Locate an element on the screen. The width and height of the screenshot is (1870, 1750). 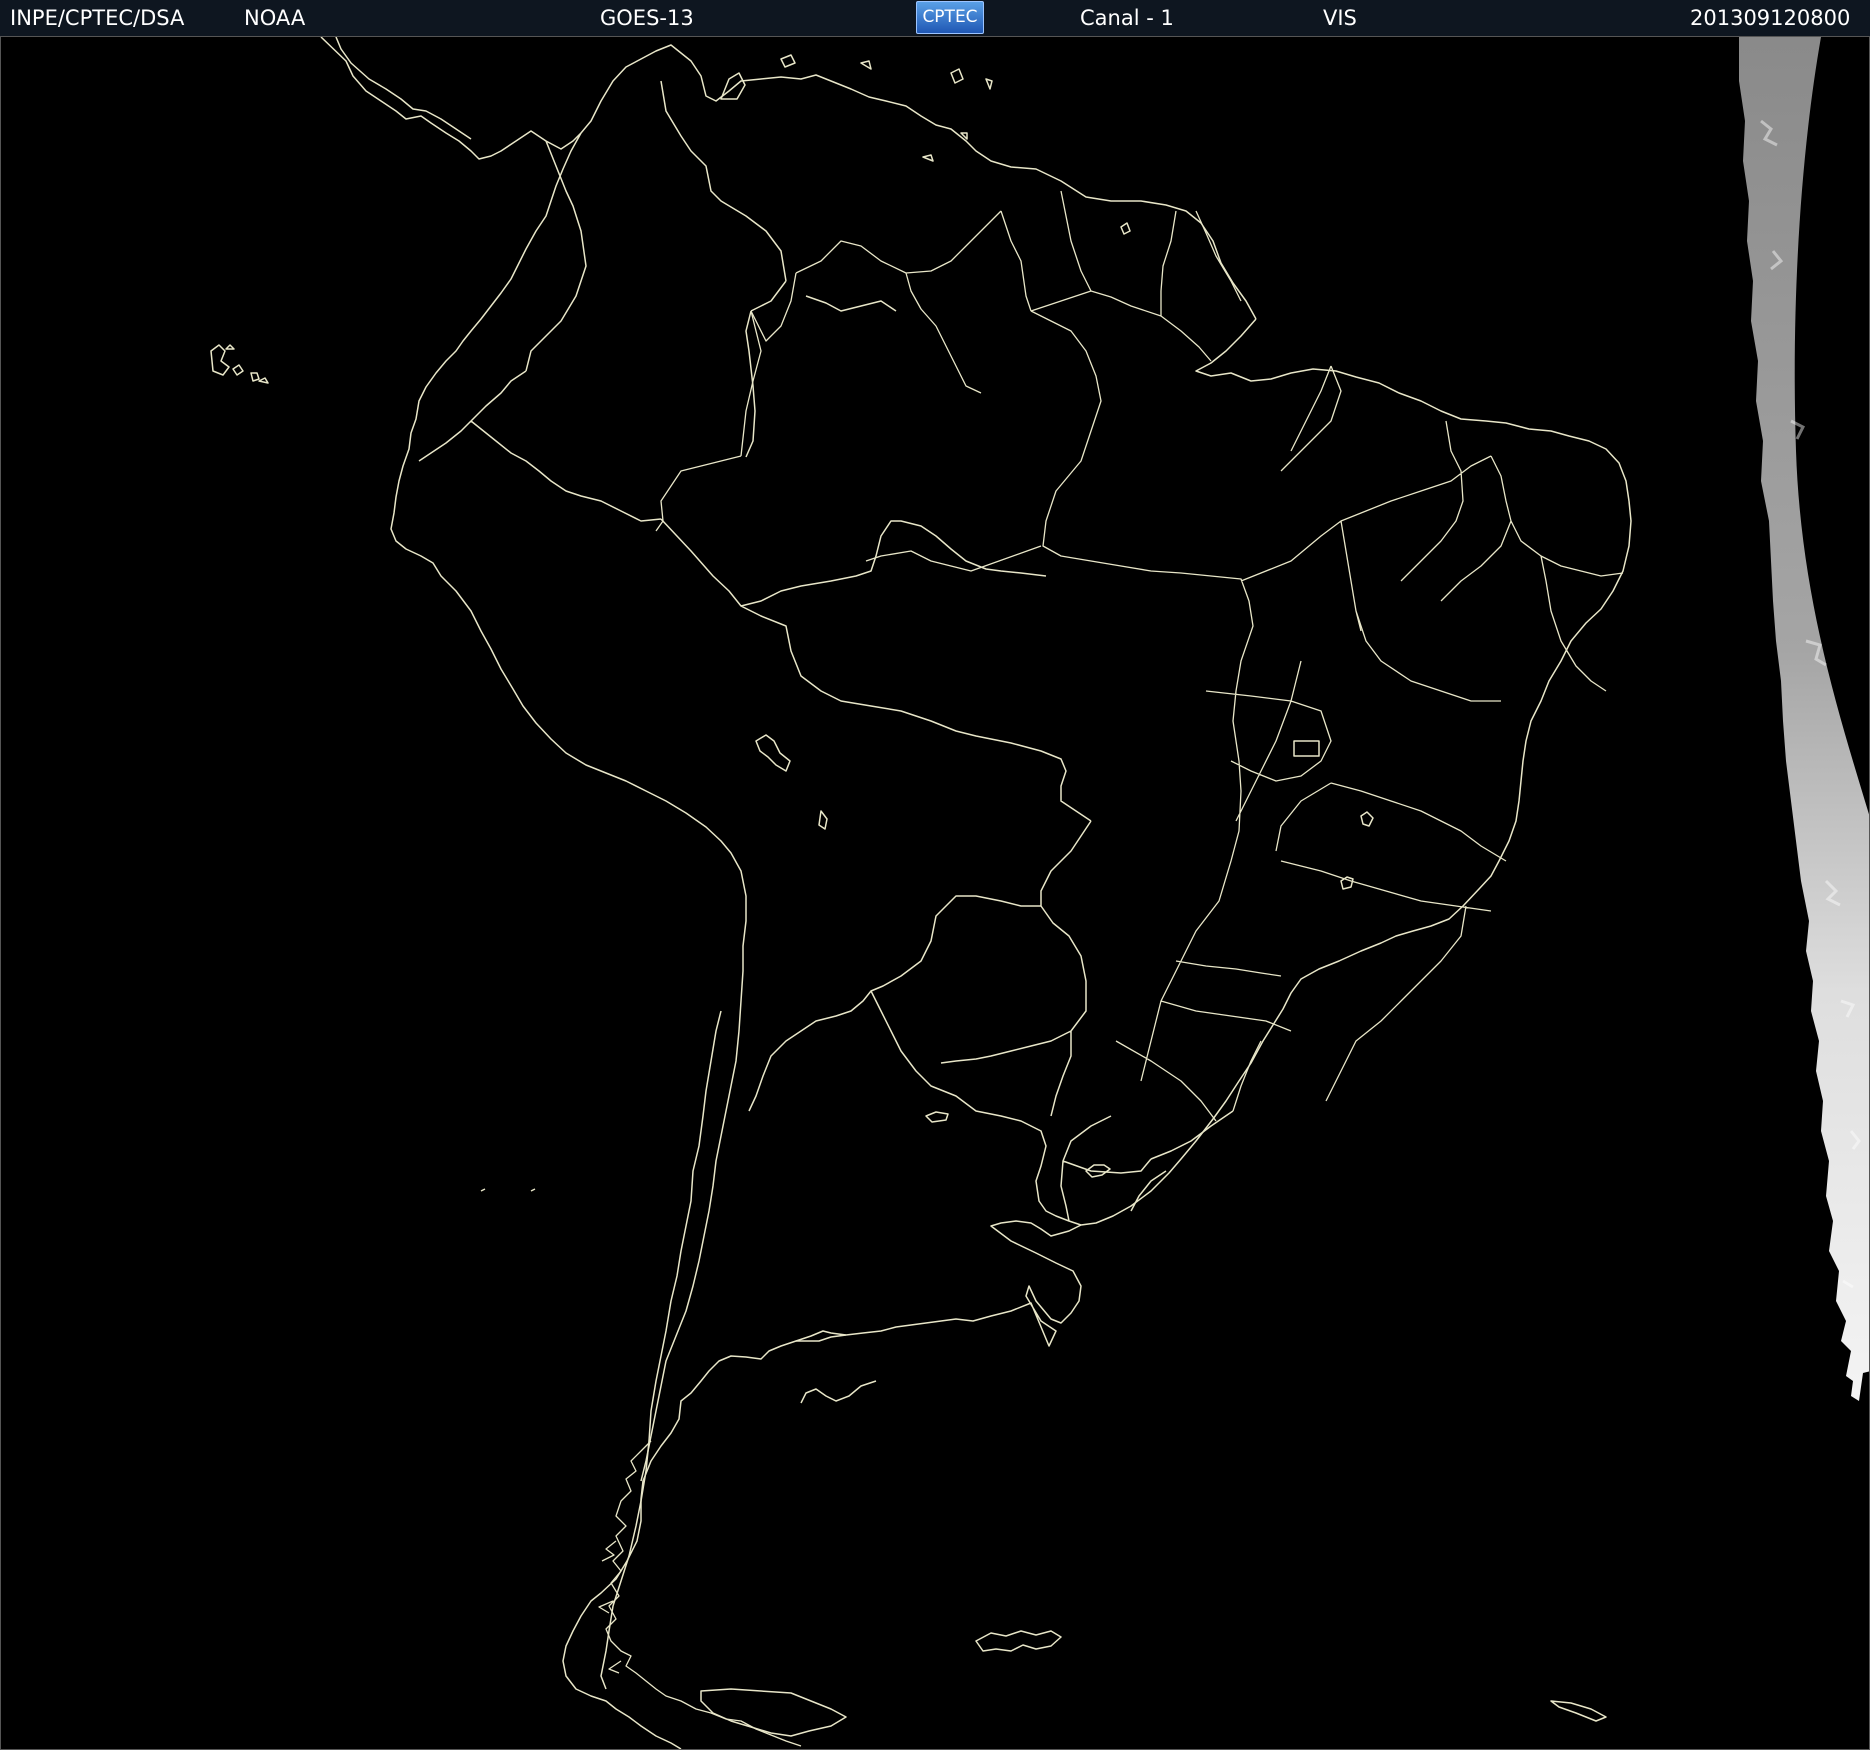
galapagos is located at coordinates (239, 364).